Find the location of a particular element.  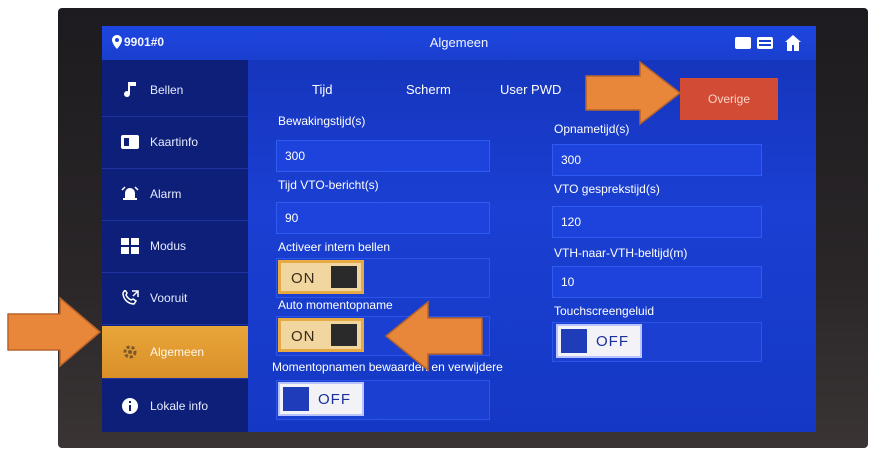

page-title: Algemeen is located at coordinates (459, 42).